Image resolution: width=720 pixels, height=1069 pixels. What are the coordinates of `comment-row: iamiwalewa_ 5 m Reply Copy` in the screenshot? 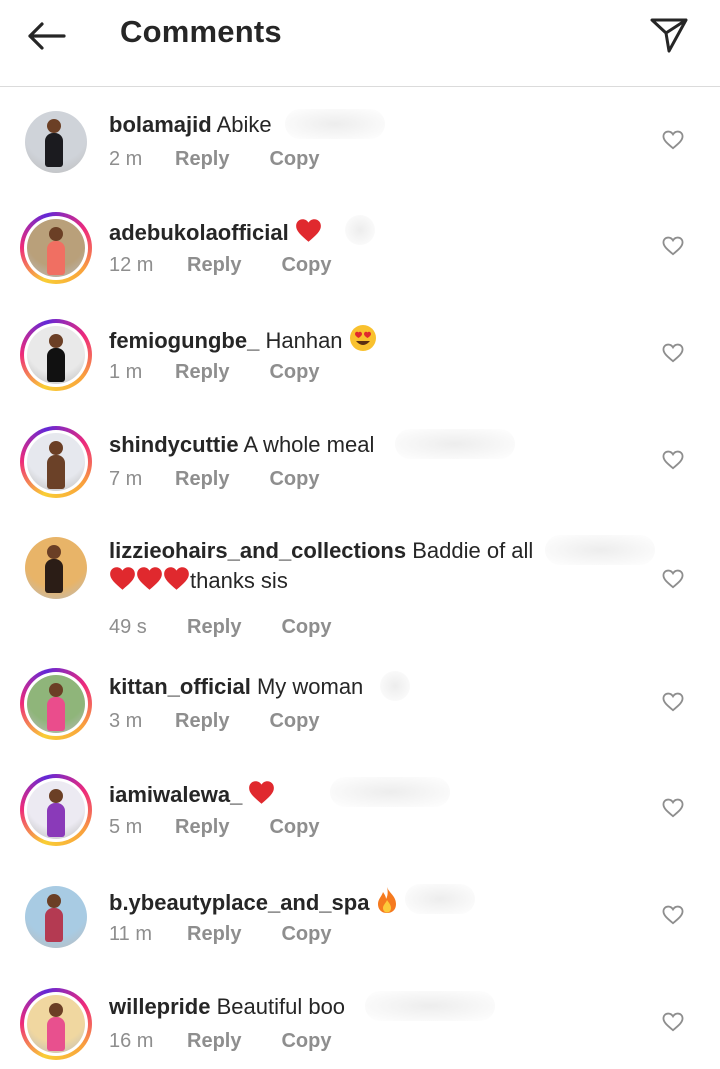 It's located at (360, 805).